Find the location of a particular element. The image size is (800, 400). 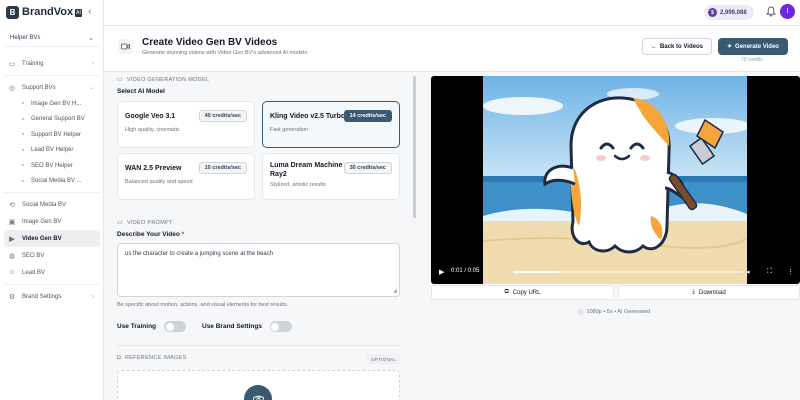

brand-logo: B BrandVox AI is located at coordinates (44, 12).